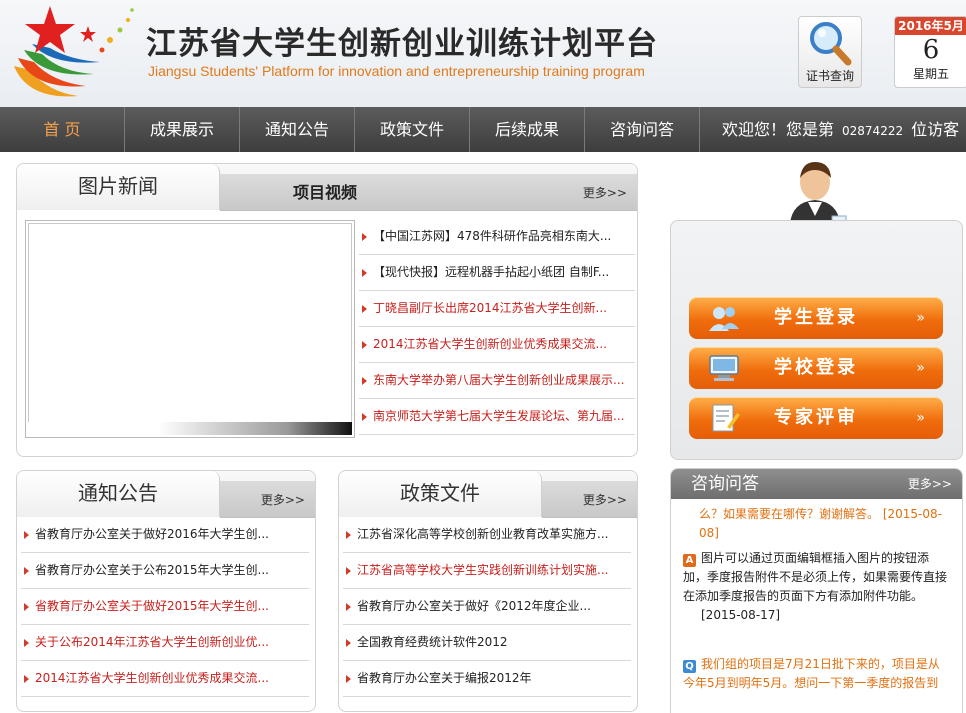 The height and width of the screenshot is (713, 966). I want to click on qa-more-link: 更多>>, so click(930, 484).